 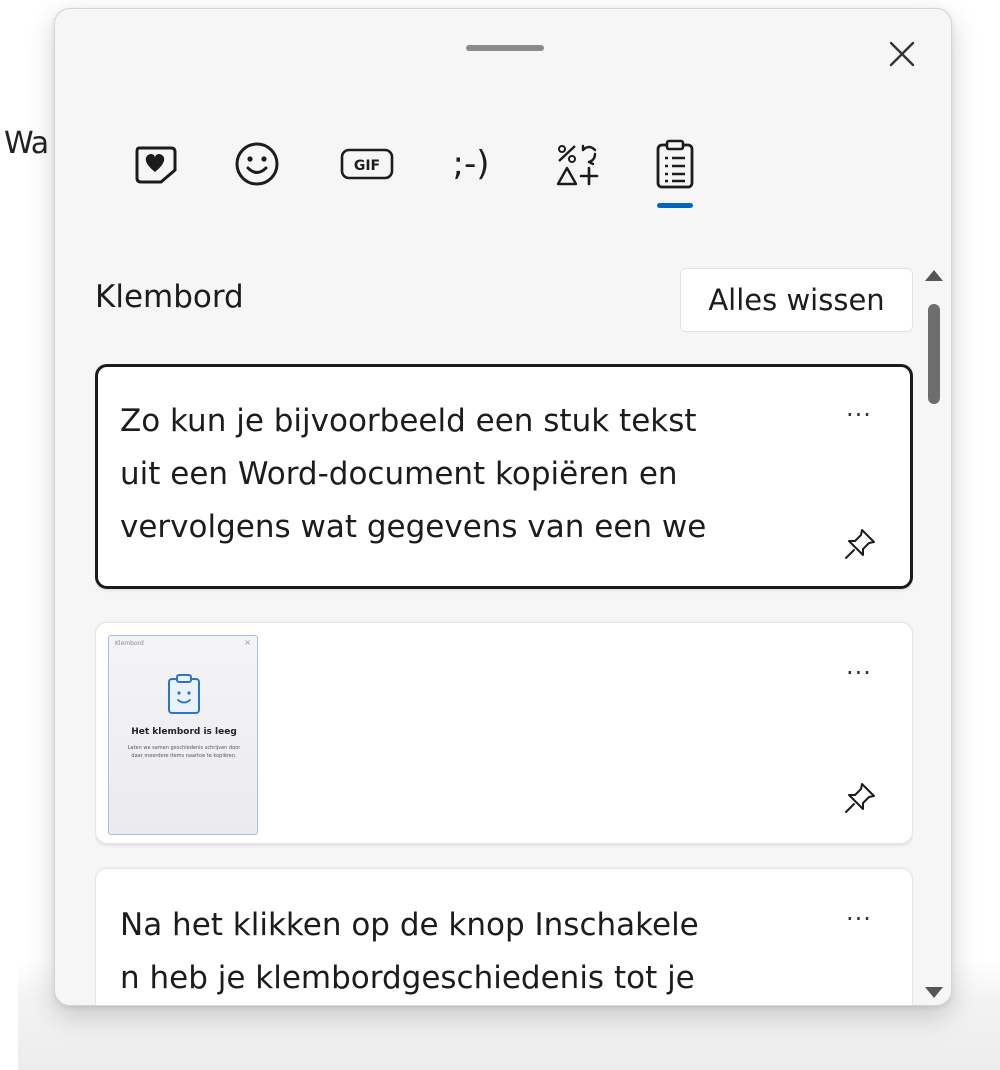 I want to click on scrollbar-thumb, so click(x=934, y=354).